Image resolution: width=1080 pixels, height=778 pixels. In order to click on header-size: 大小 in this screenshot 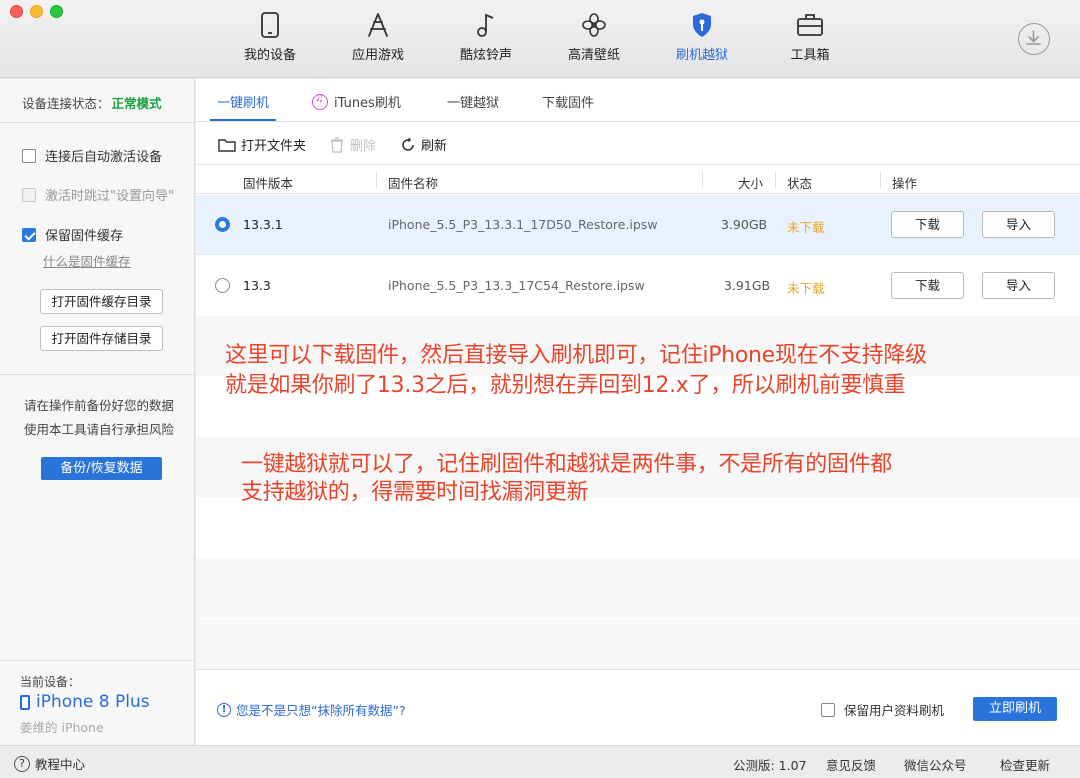, I will do `click(751, 183)`.